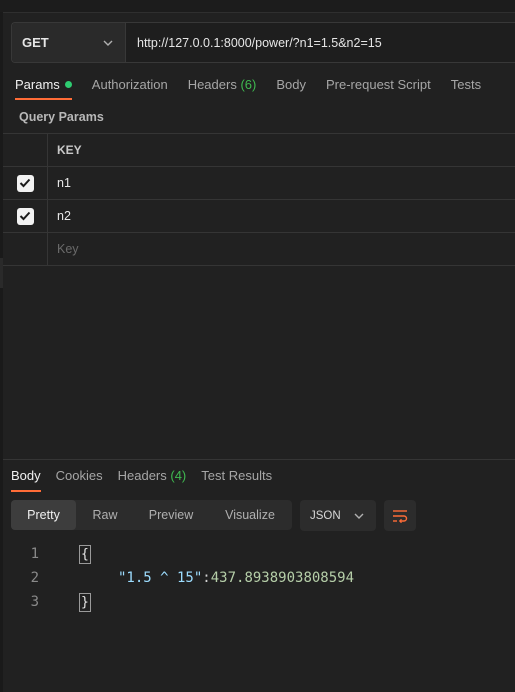  What do you see at coordinates (79, 475) in the screenshot?
I see `response-tab-cookies-label: Cookies` at bounding box center [79, 475].